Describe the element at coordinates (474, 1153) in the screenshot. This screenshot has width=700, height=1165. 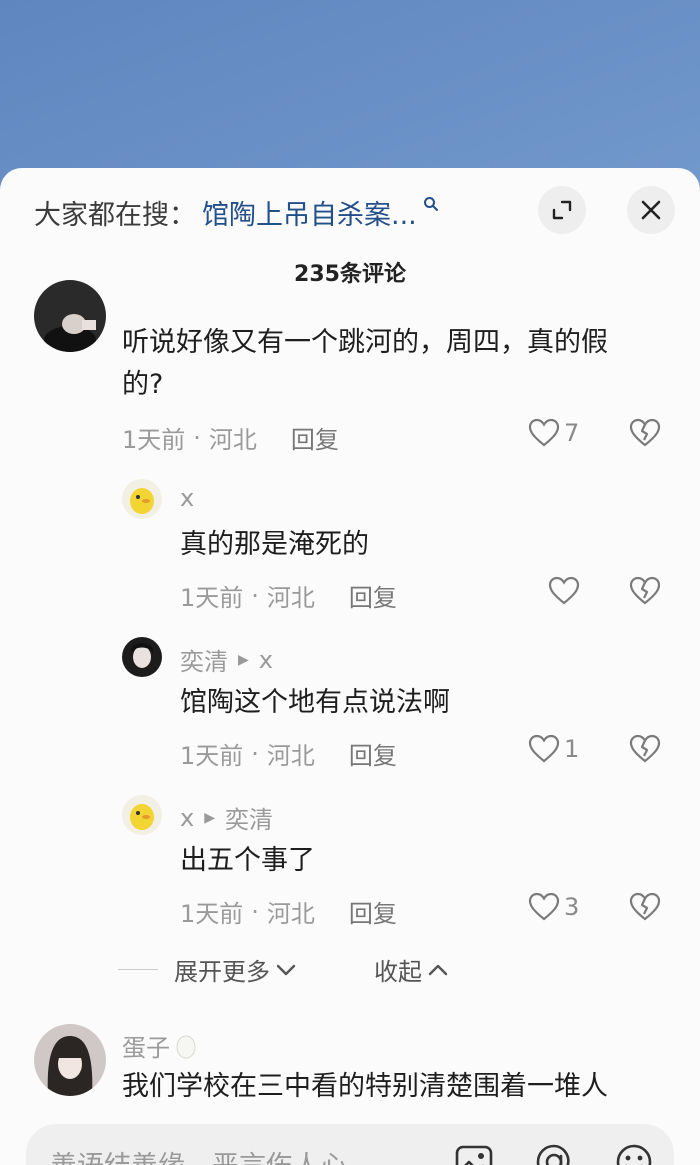
I see `image-icon` at that location.